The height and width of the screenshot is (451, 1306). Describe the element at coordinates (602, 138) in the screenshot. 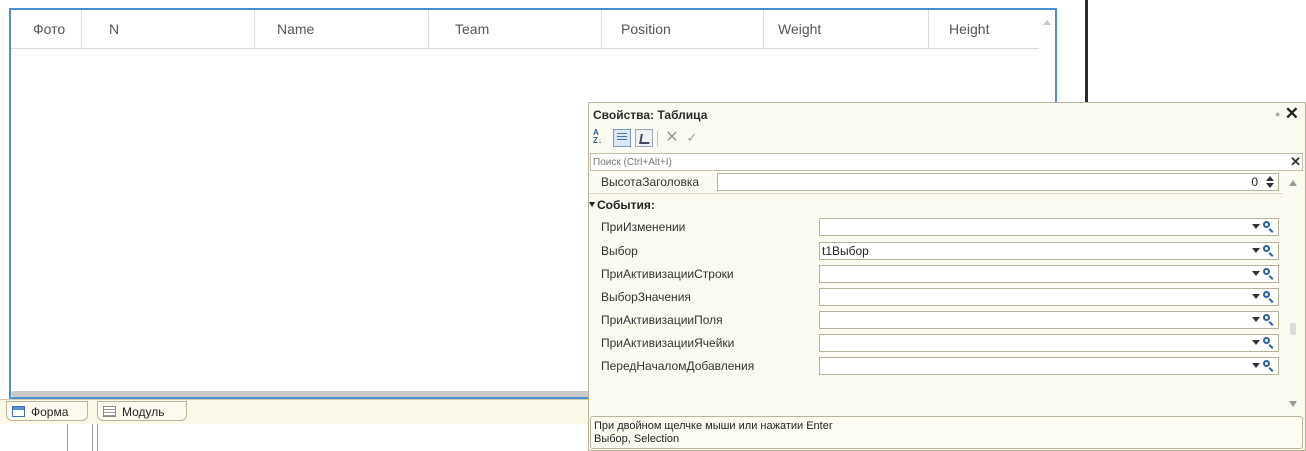

I see `sort-alphabetical-icon: A Z↓` at that location.